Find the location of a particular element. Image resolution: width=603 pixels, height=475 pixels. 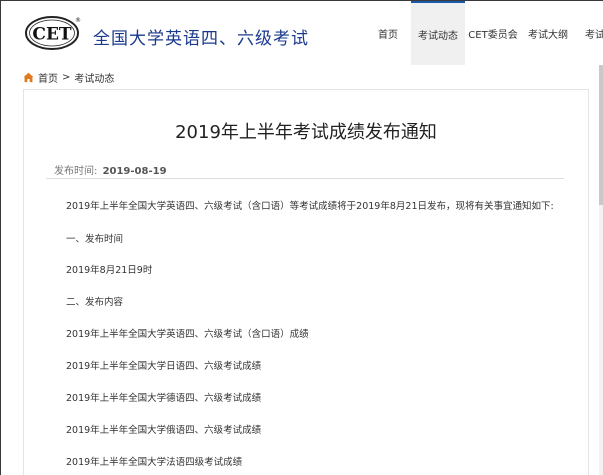

nav-exam-news: 考试动态 is located at coordinates (438, 33).